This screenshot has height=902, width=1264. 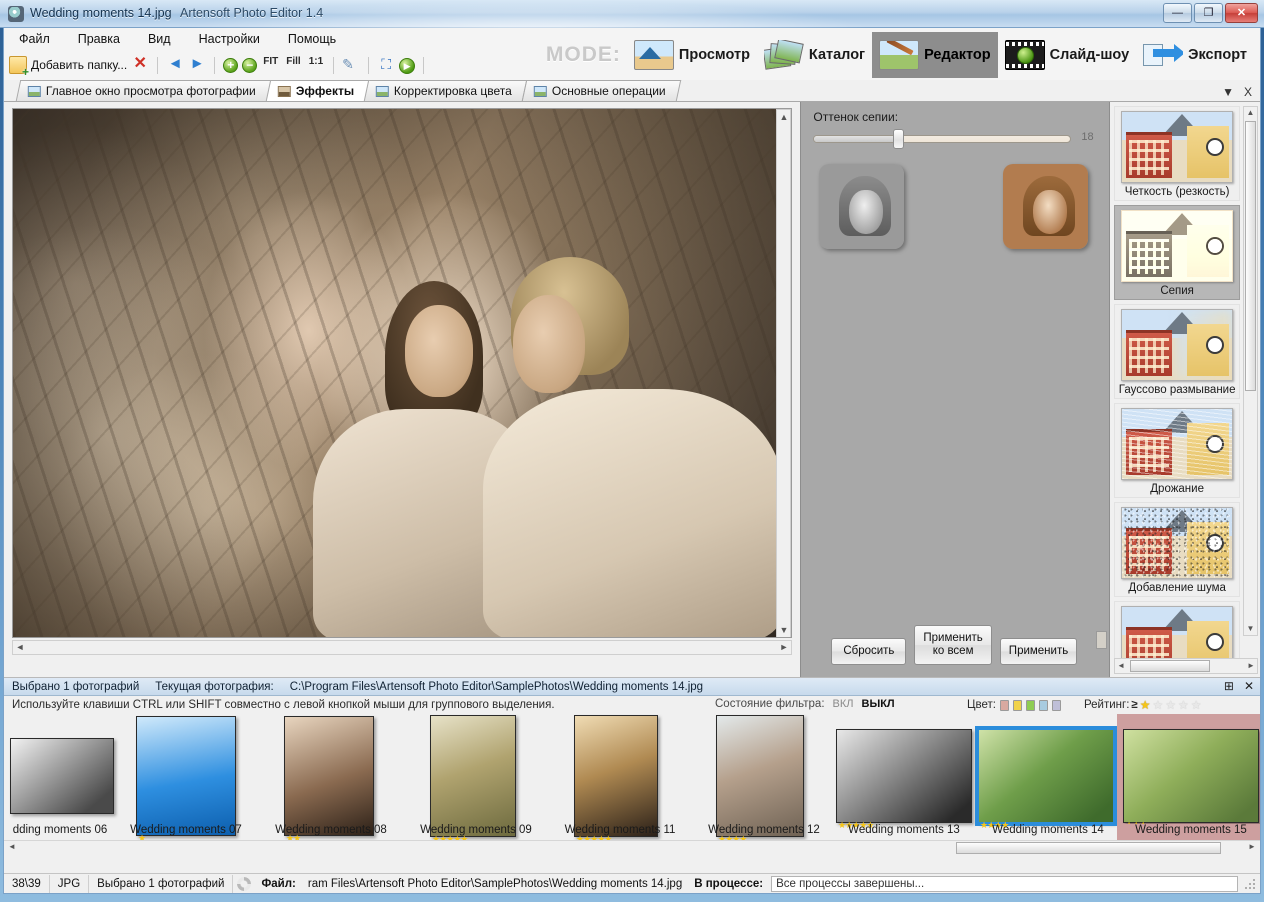 I want to click on menu-view: Вид, so click(x=159, y=39).